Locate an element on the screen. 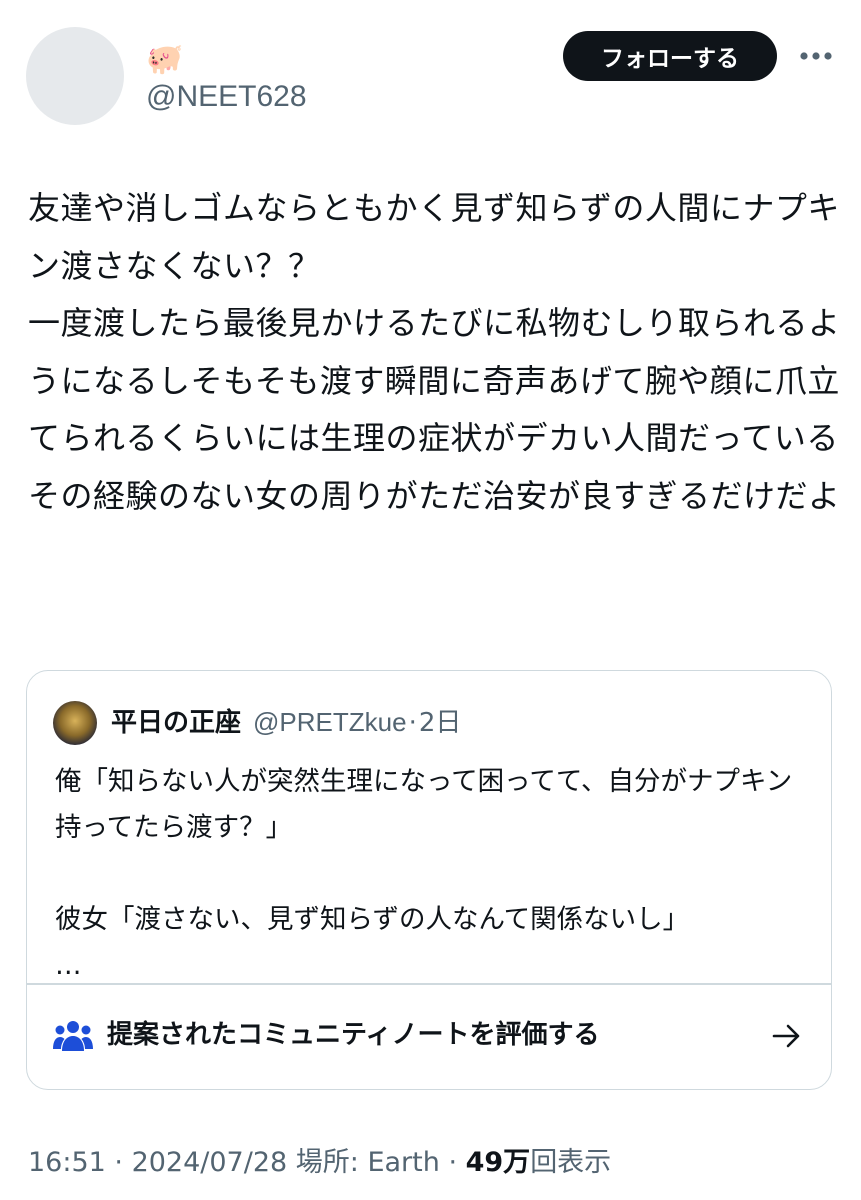  tweet-date: 2024/07/28 is located at coordinates (210, 1162).